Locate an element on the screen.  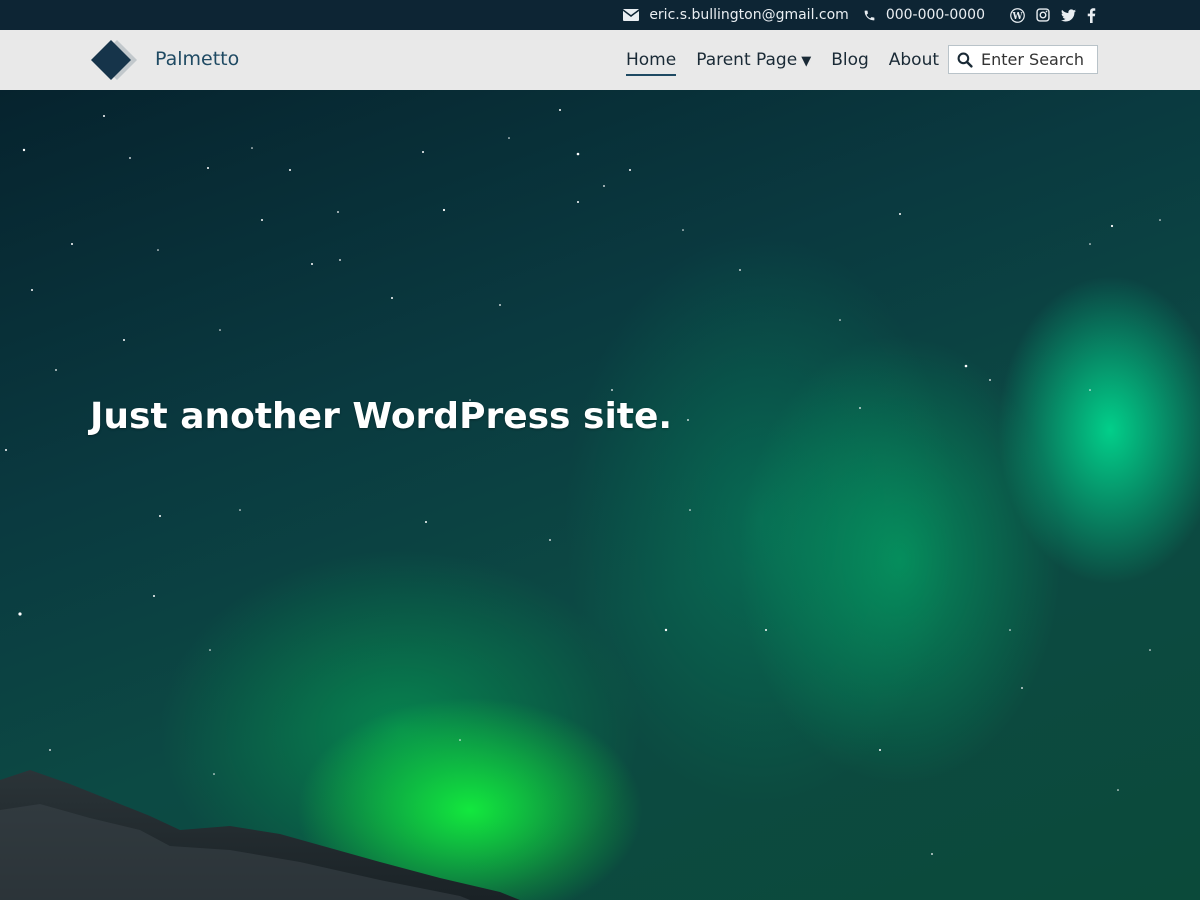
nav-item-home: Home is located at coordinates (651, 63).